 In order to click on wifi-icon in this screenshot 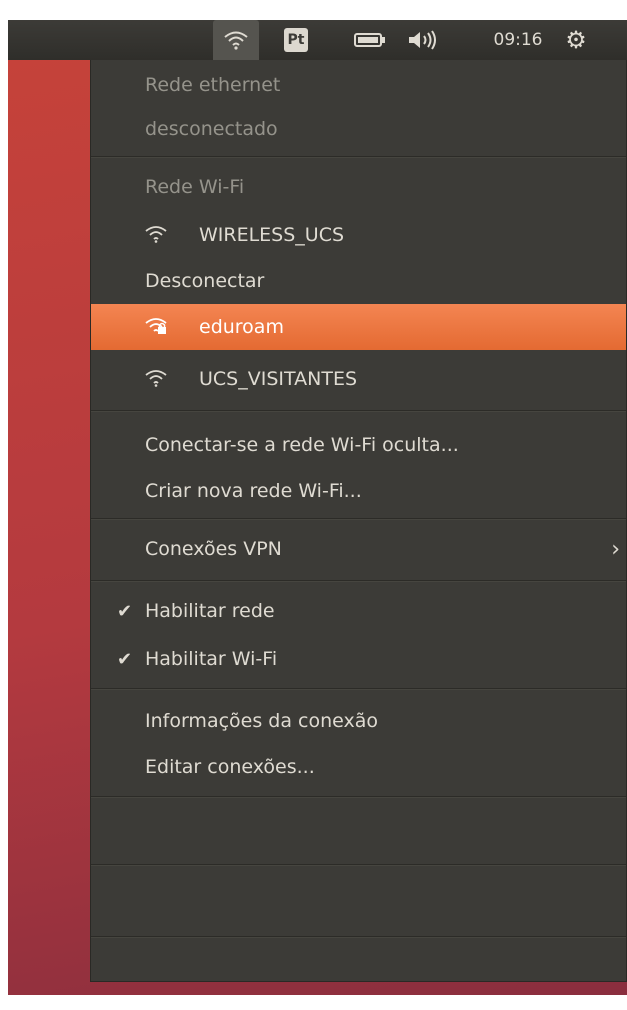, I will do `click(236, 40)`.